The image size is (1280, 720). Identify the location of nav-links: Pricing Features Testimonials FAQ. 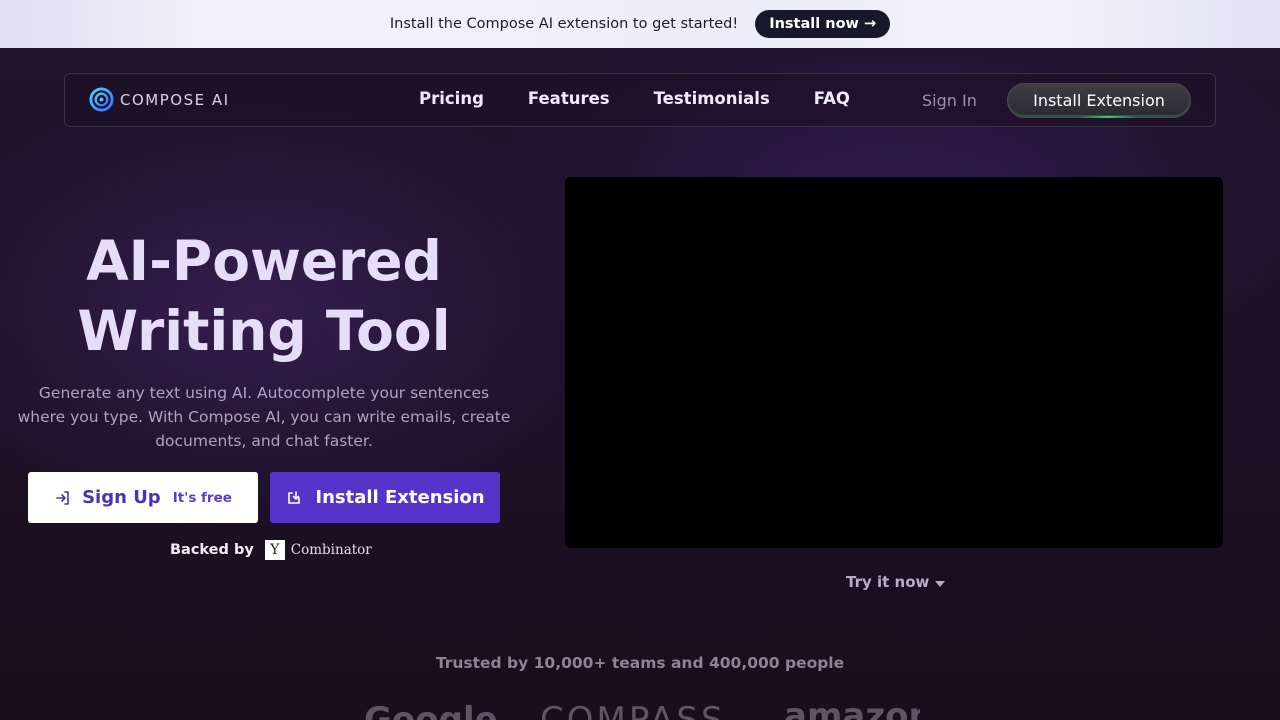
(634, 98).